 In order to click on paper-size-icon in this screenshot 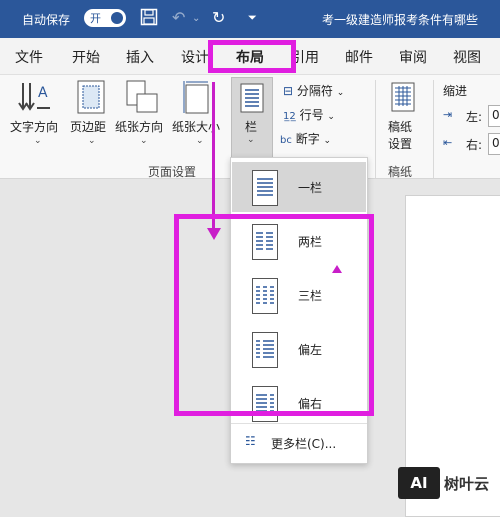, I will do `click(197, 99)`.